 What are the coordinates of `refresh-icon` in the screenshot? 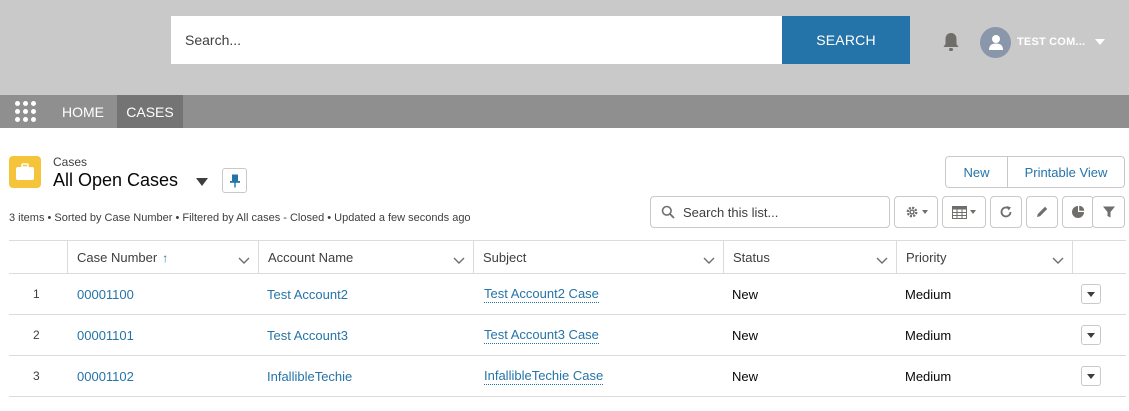 It's located at (1006, 212).